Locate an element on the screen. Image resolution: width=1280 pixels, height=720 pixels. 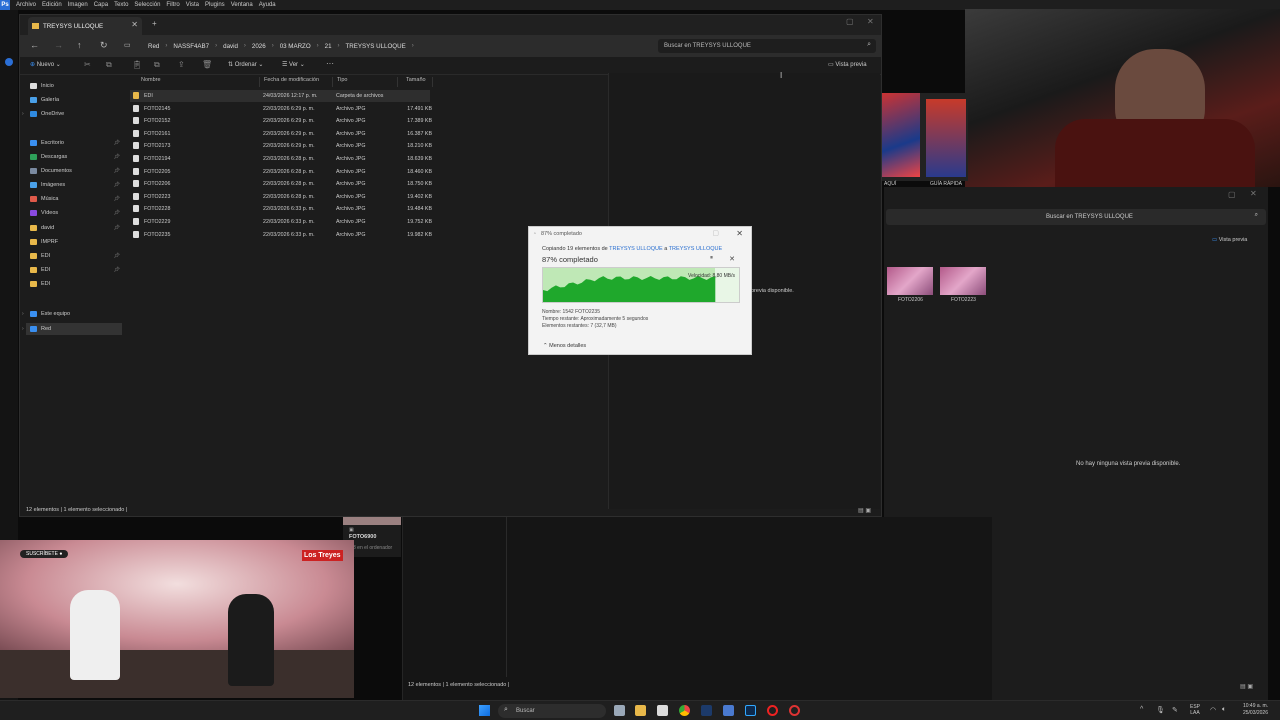
crumb-21: 21 is located at coordinates (328, 46).